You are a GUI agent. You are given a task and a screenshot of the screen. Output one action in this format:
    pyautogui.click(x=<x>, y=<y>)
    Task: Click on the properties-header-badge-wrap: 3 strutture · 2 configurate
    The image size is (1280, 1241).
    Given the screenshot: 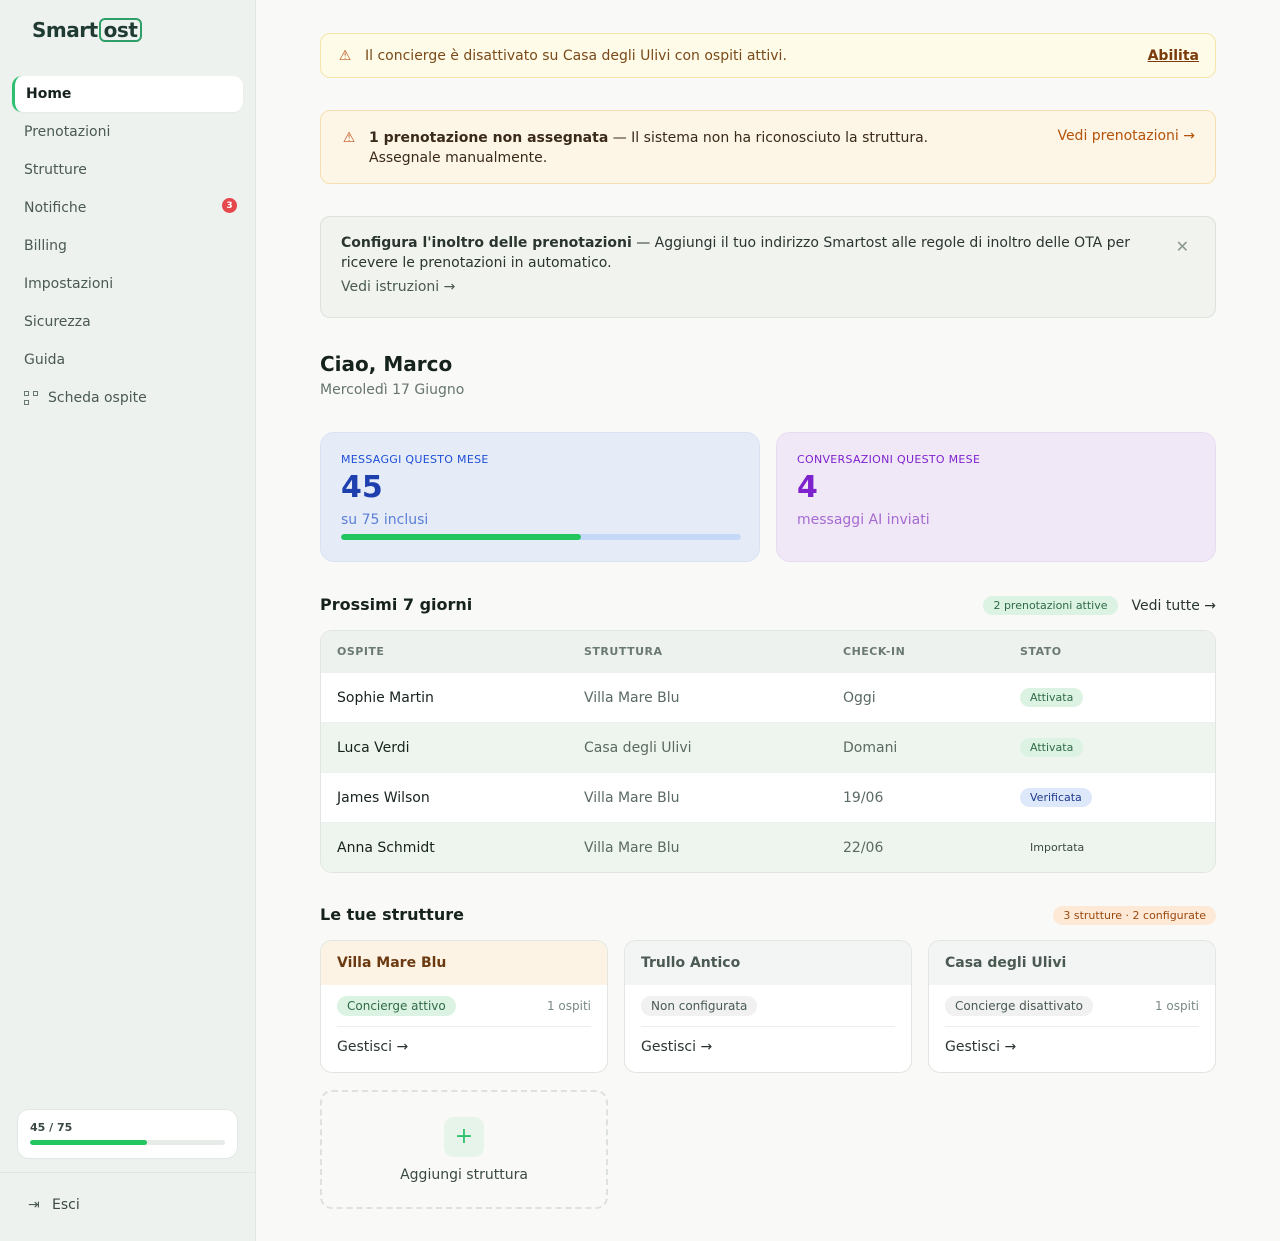 What is the action you would take?
    pyautogui.click(x=1134, y=915)
    